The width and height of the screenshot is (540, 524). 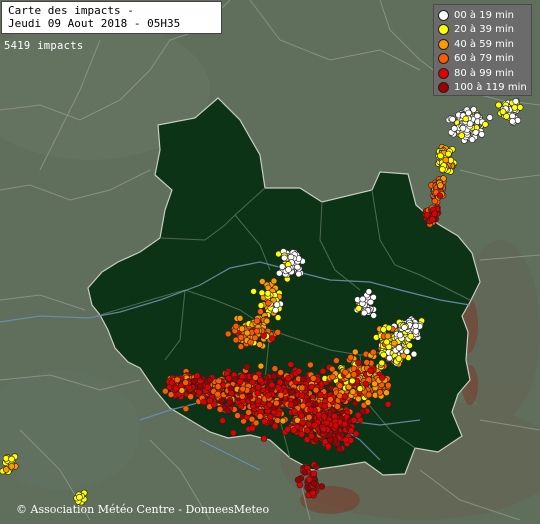 I want to click on map-date: Jeudi 09 Aout 2018 - 05H35, so click(x=111, y=23).